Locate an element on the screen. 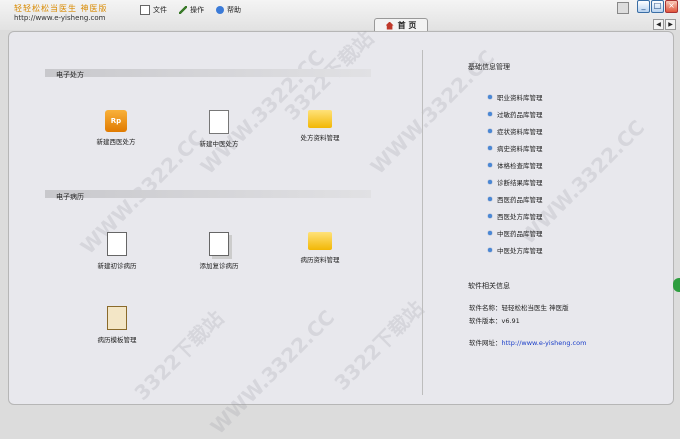 The image size is (680, 439). document-icon is located at coordinates (117, 244).